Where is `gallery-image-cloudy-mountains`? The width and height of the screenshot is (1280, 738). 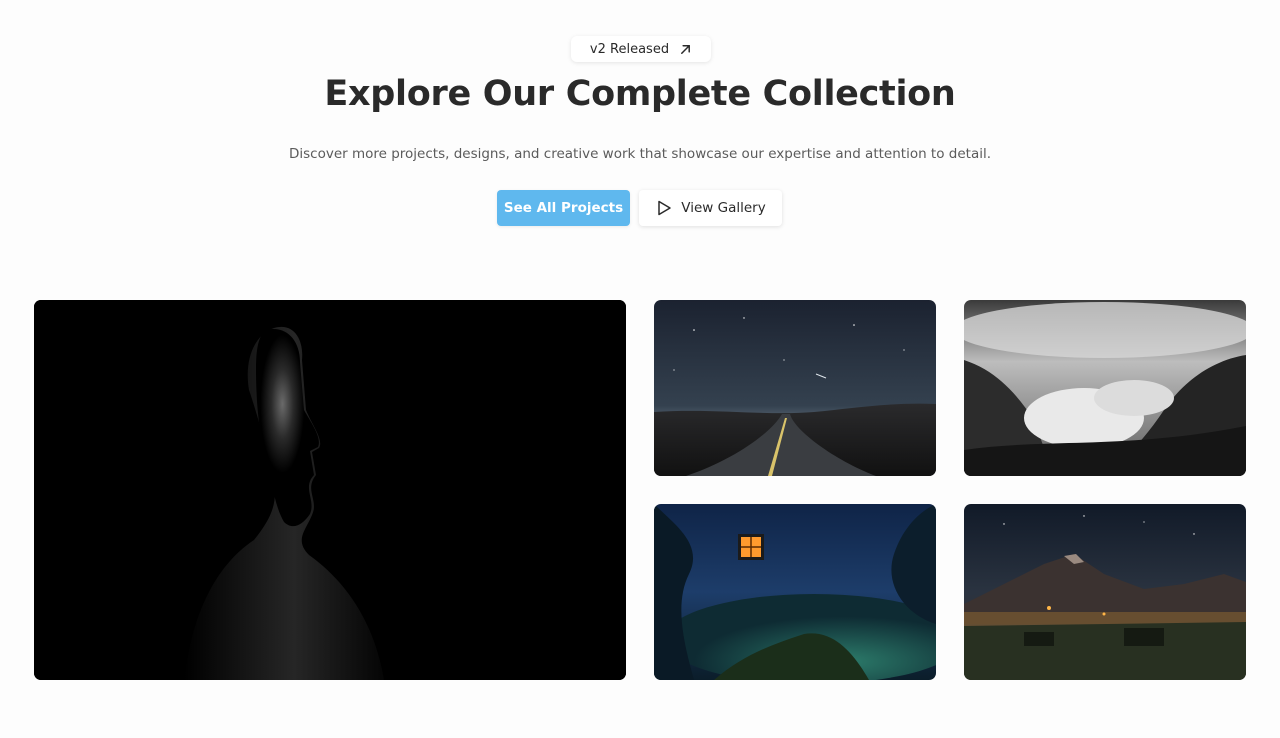
gallery-image-cloudy-mountains is located at coordinates (1105, 388).